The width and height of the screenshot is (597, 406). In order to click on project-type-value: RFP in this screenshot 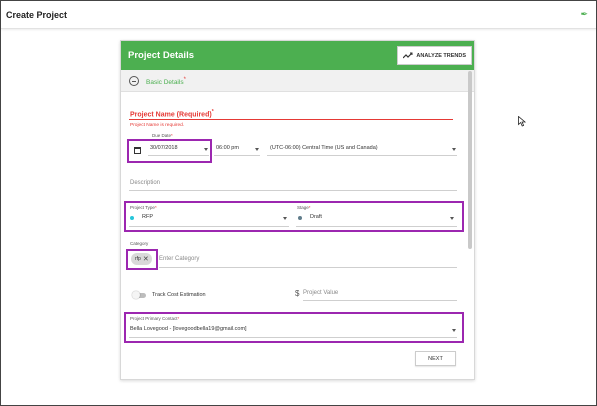, I will do `click(147, 217)`.